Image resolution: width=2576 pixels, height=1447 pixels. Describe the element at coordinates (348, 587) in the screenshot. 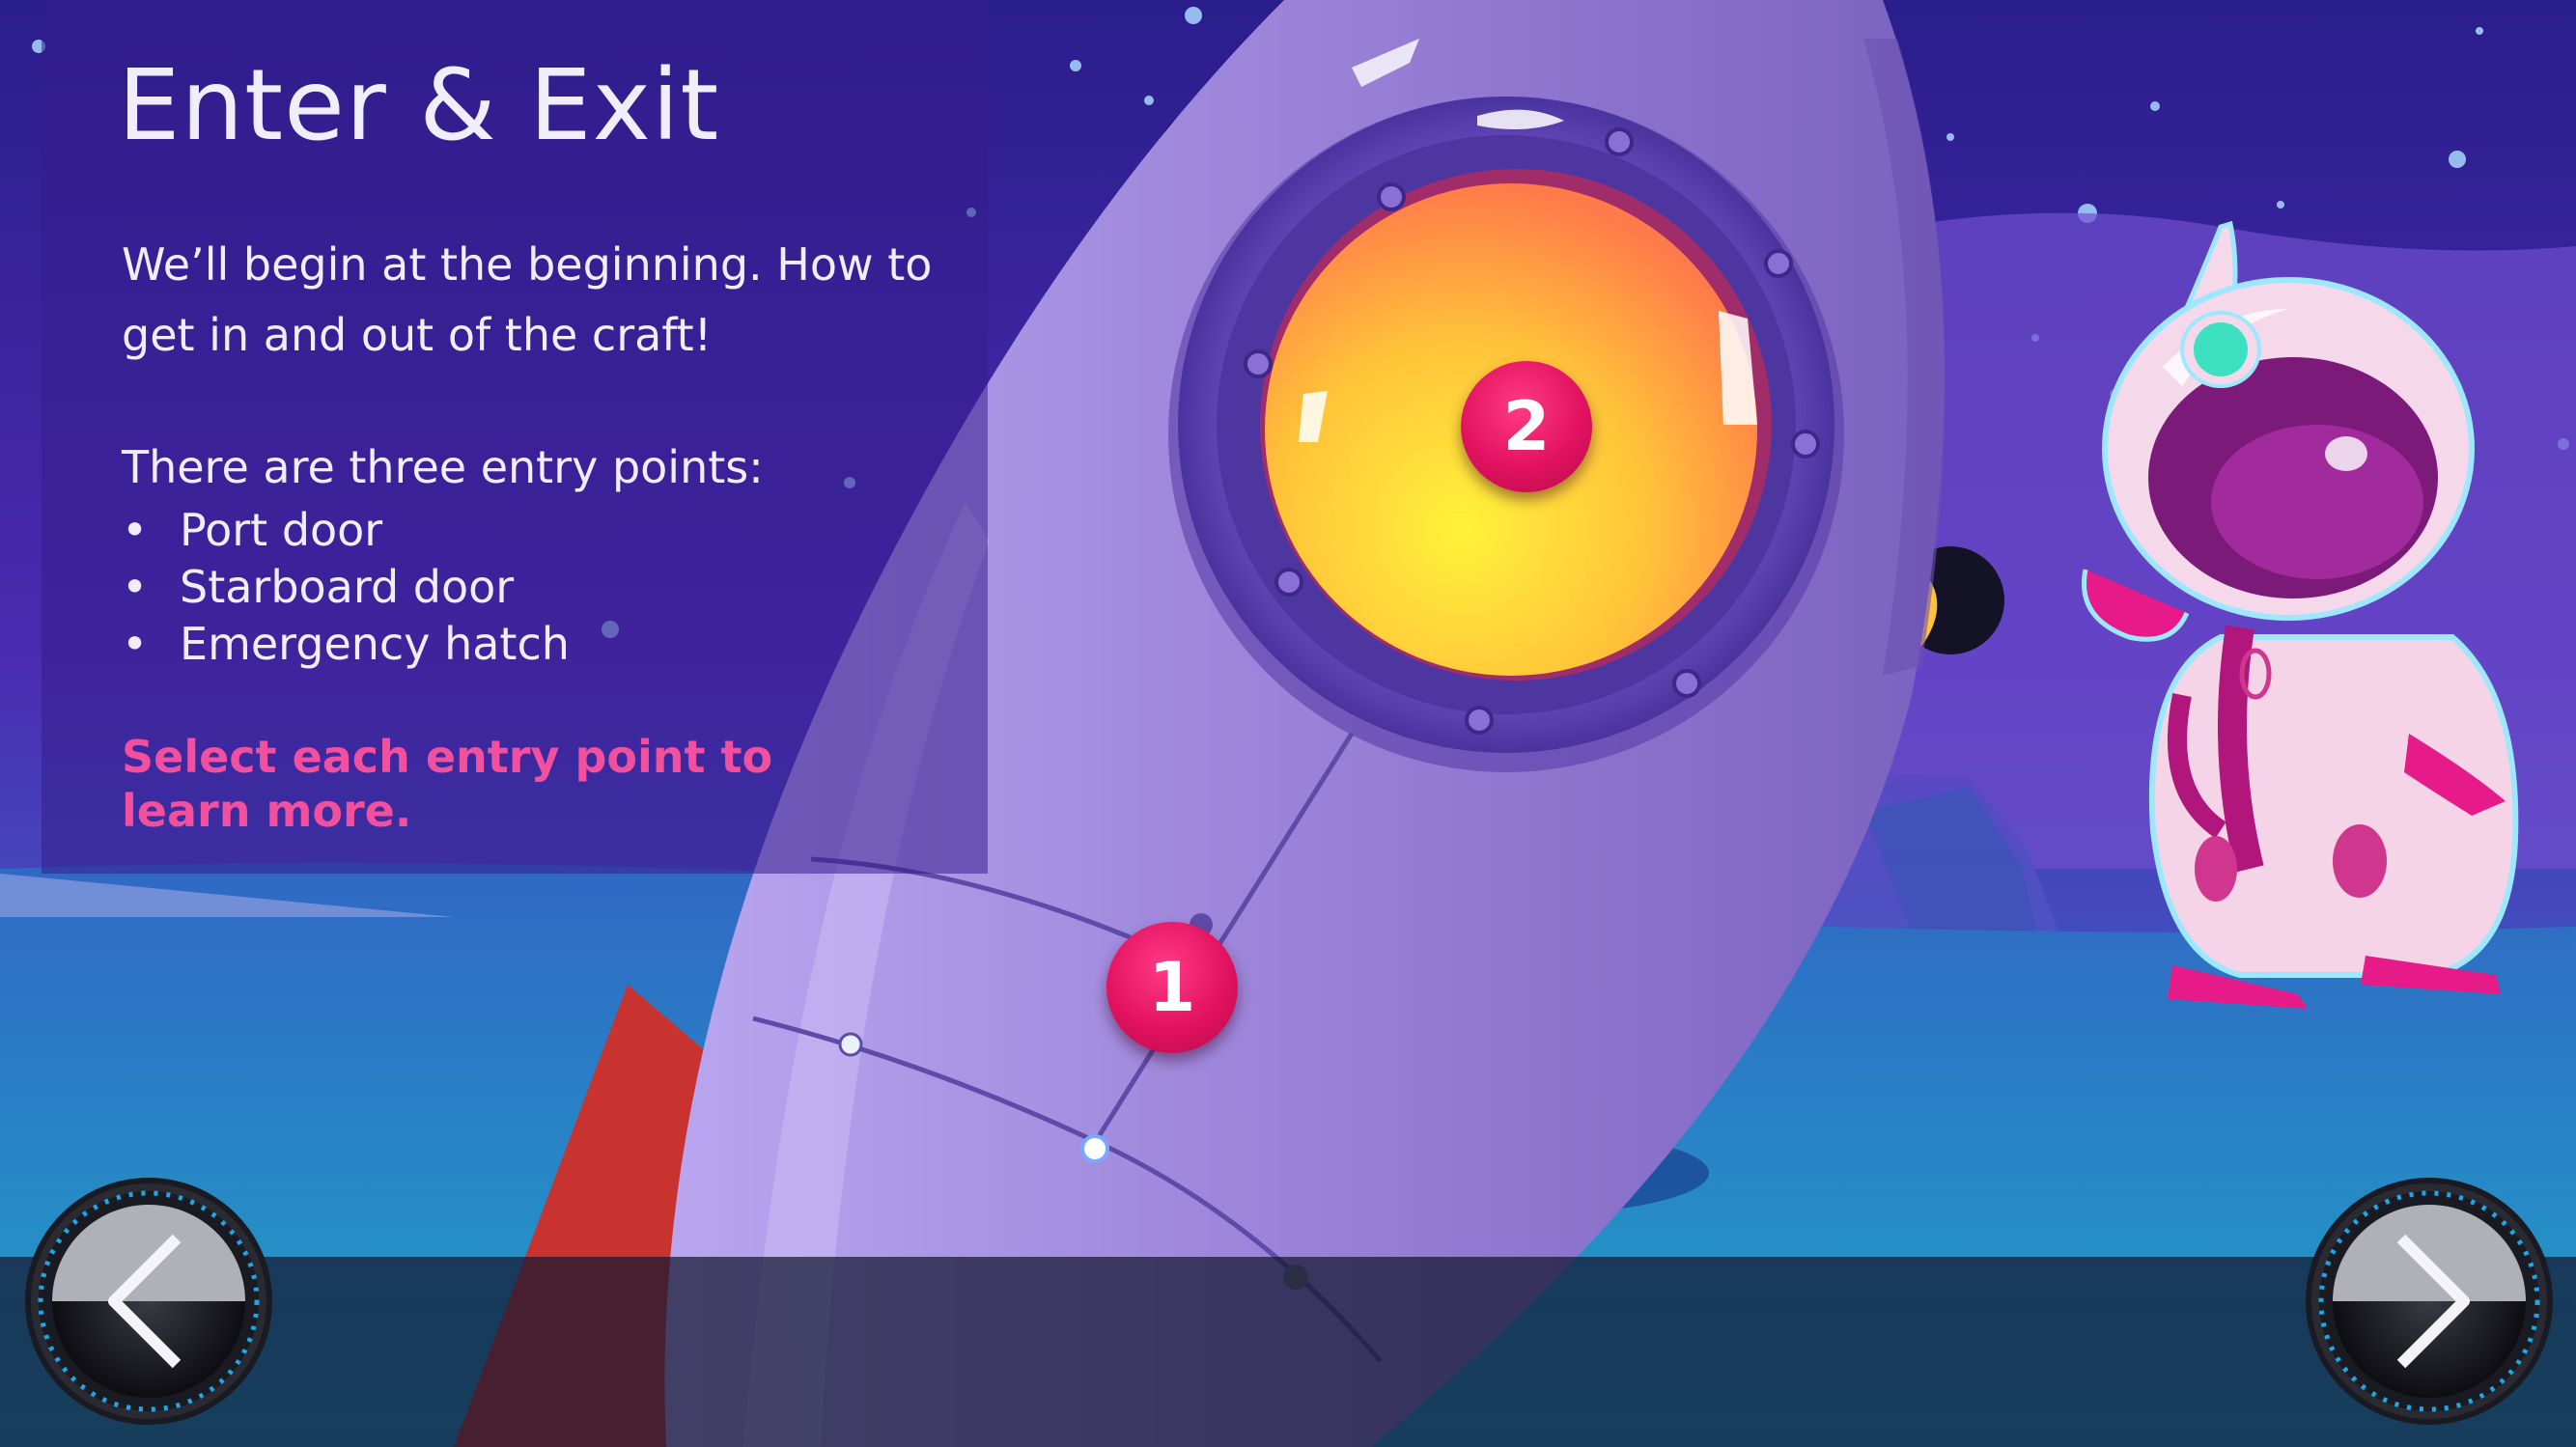

I see `entry-point-label: Starboard door` at that location.